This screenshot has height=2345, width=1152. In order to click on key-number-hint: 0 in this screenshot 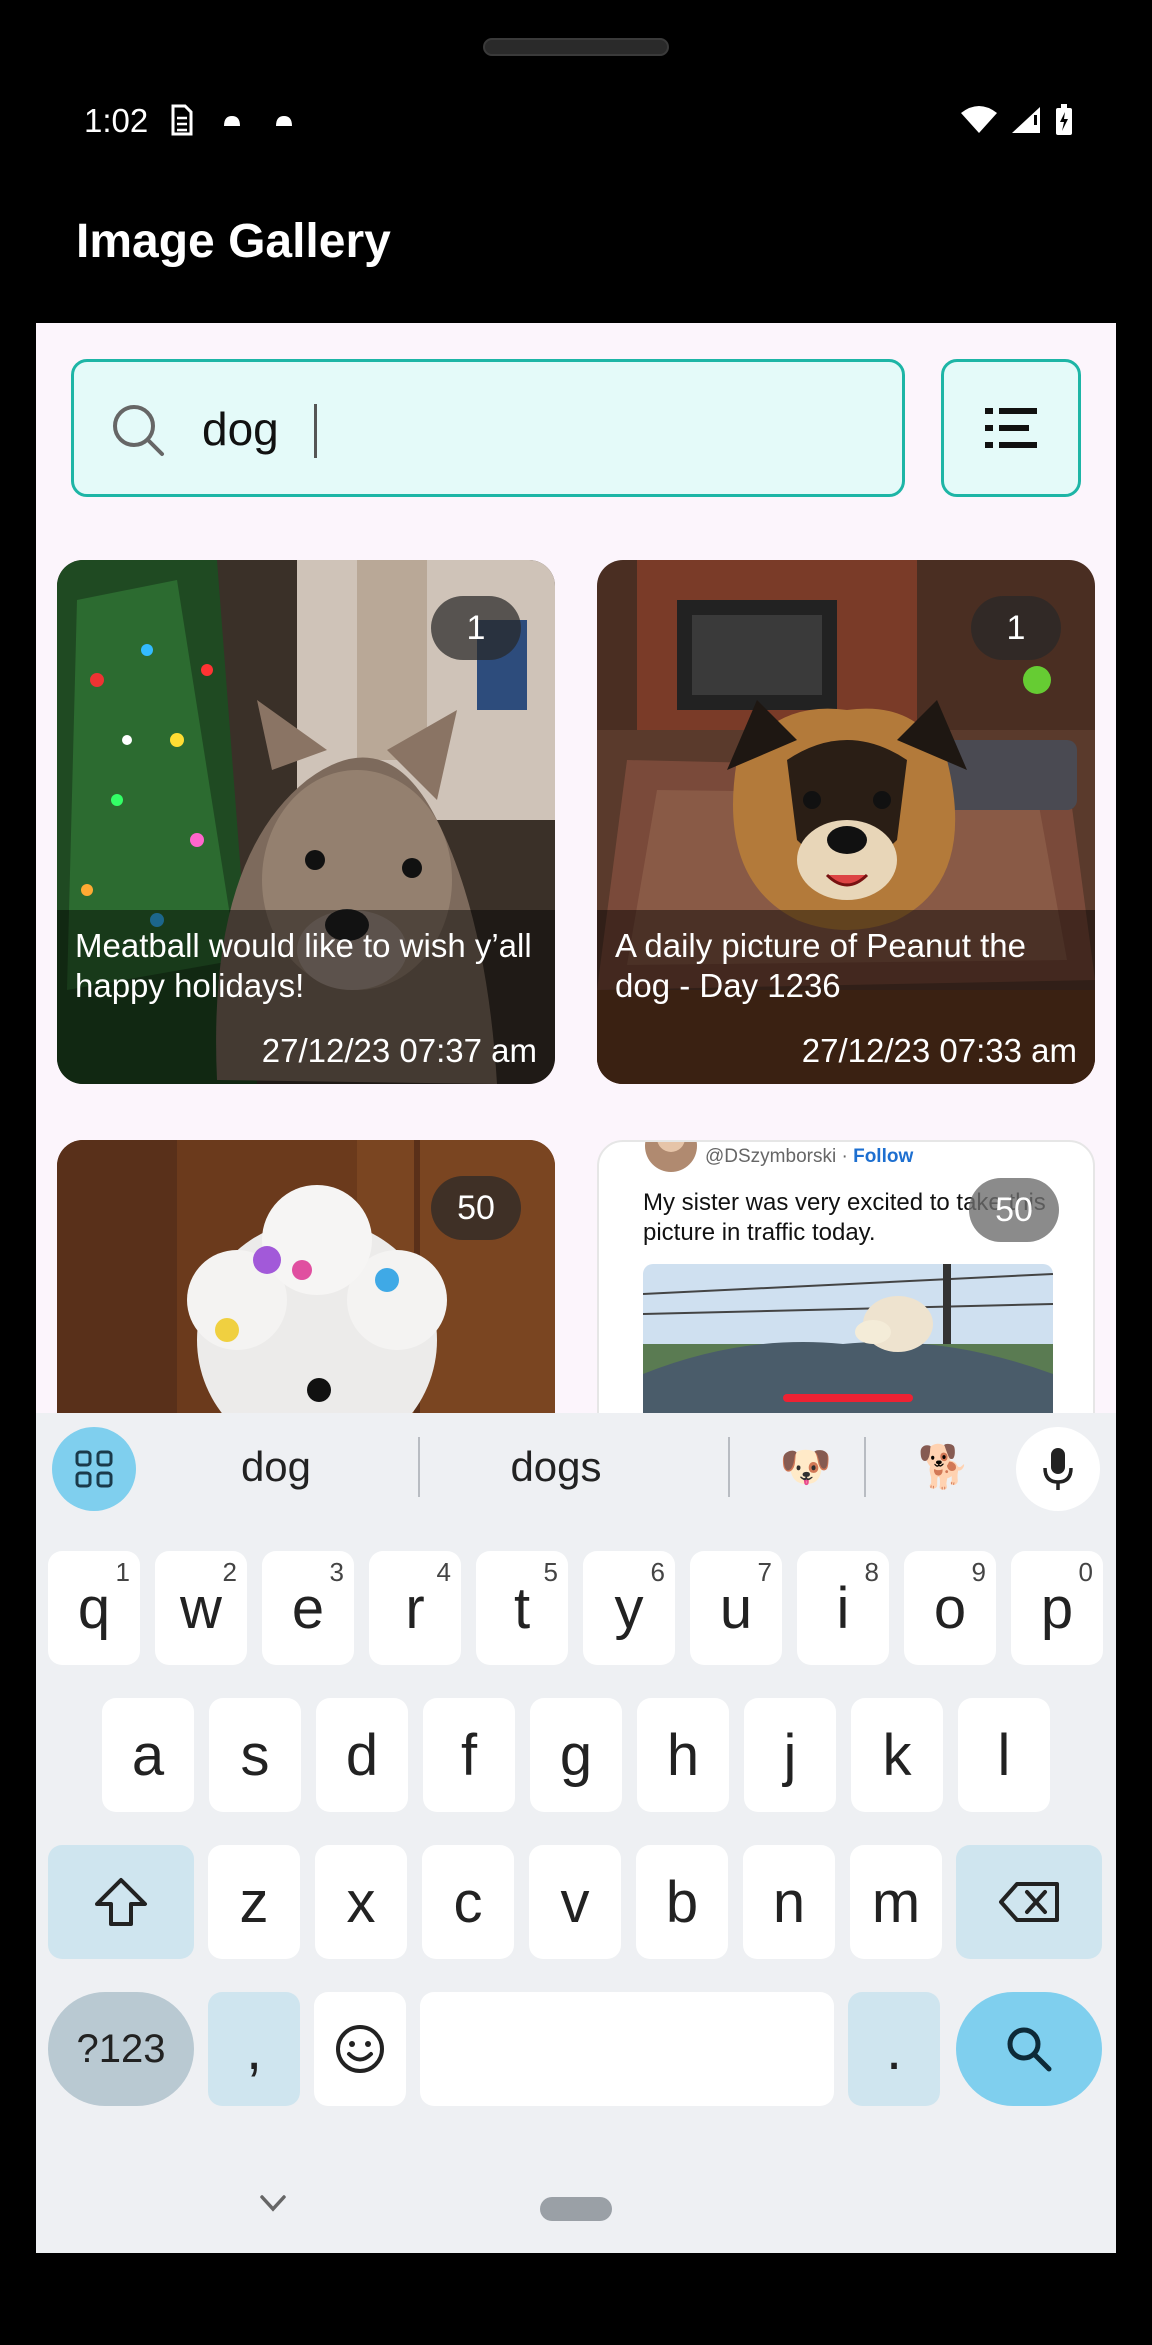, I will do `click(1085, 1572)`.